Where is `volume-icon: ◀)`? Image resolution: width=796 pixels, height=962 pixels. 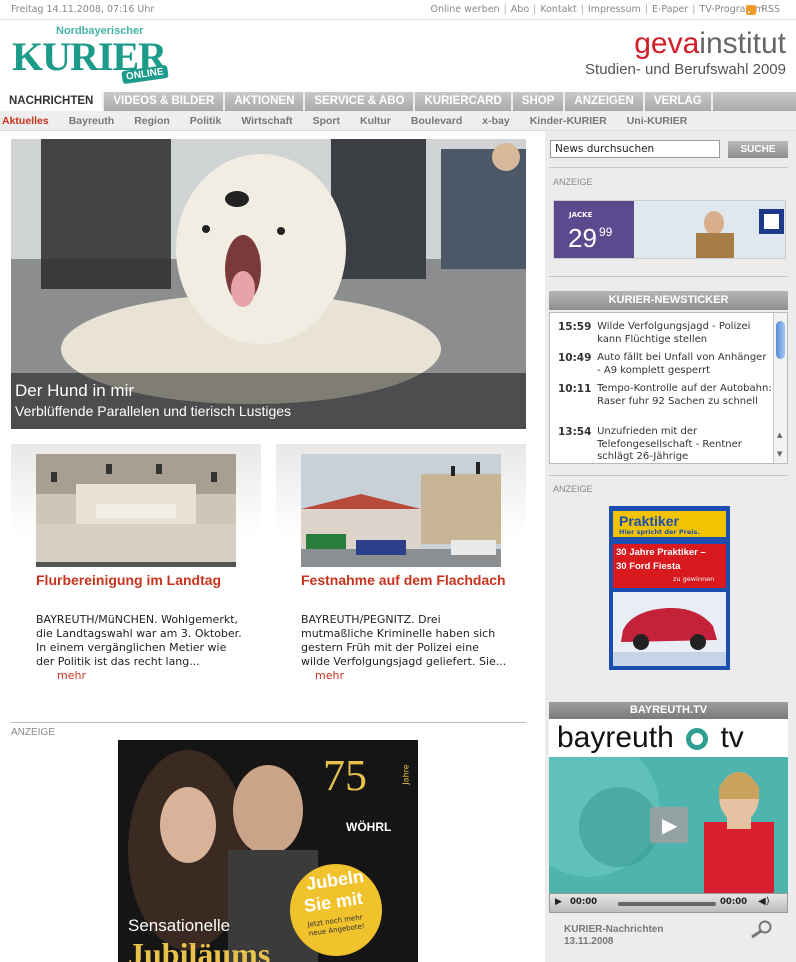
volume-icon: ◀) is located at coordinates (764, 901).